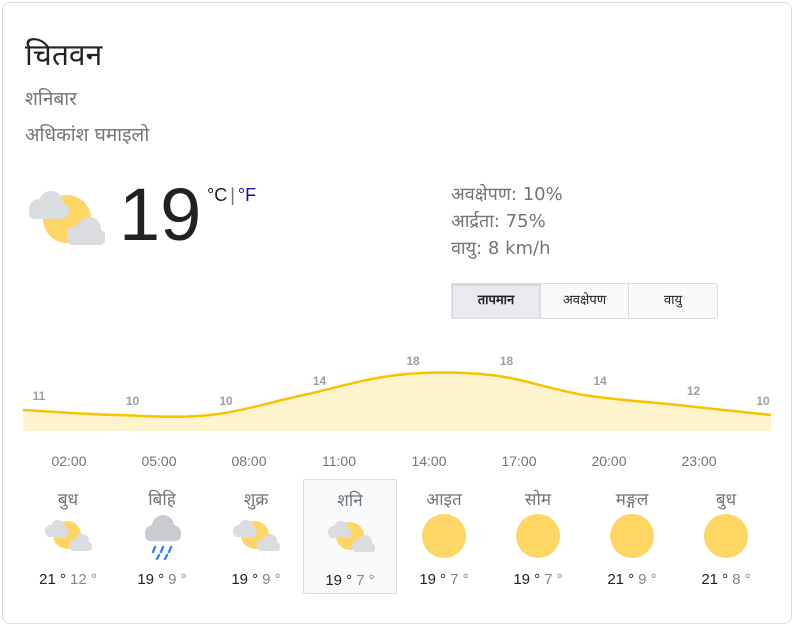  Describe the element at coordinates (507, 194) in the screenshot. I see `precipitation-text: अवक्षेपण: 10%` at that location.